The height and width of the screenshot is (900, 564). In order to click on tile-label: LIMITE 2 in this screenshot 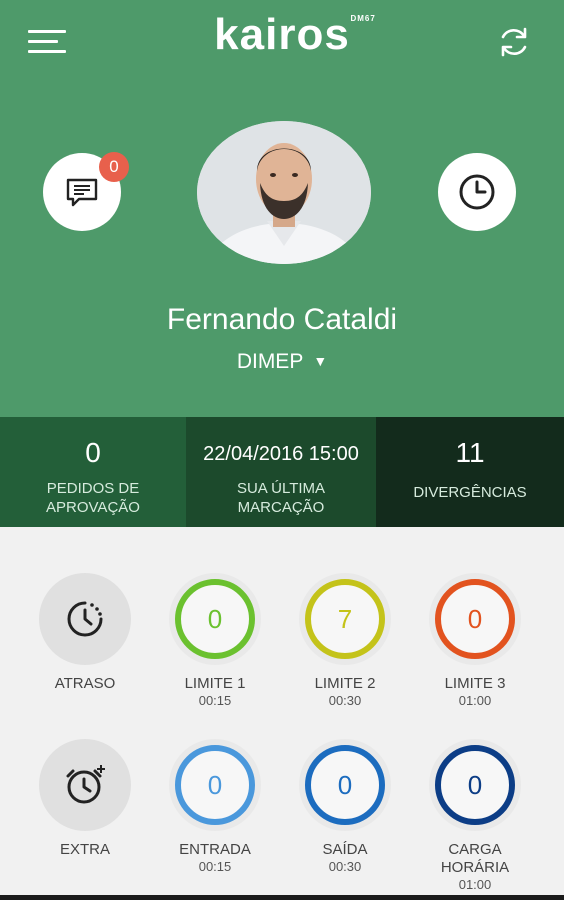, I will do `click(345, 683)`.